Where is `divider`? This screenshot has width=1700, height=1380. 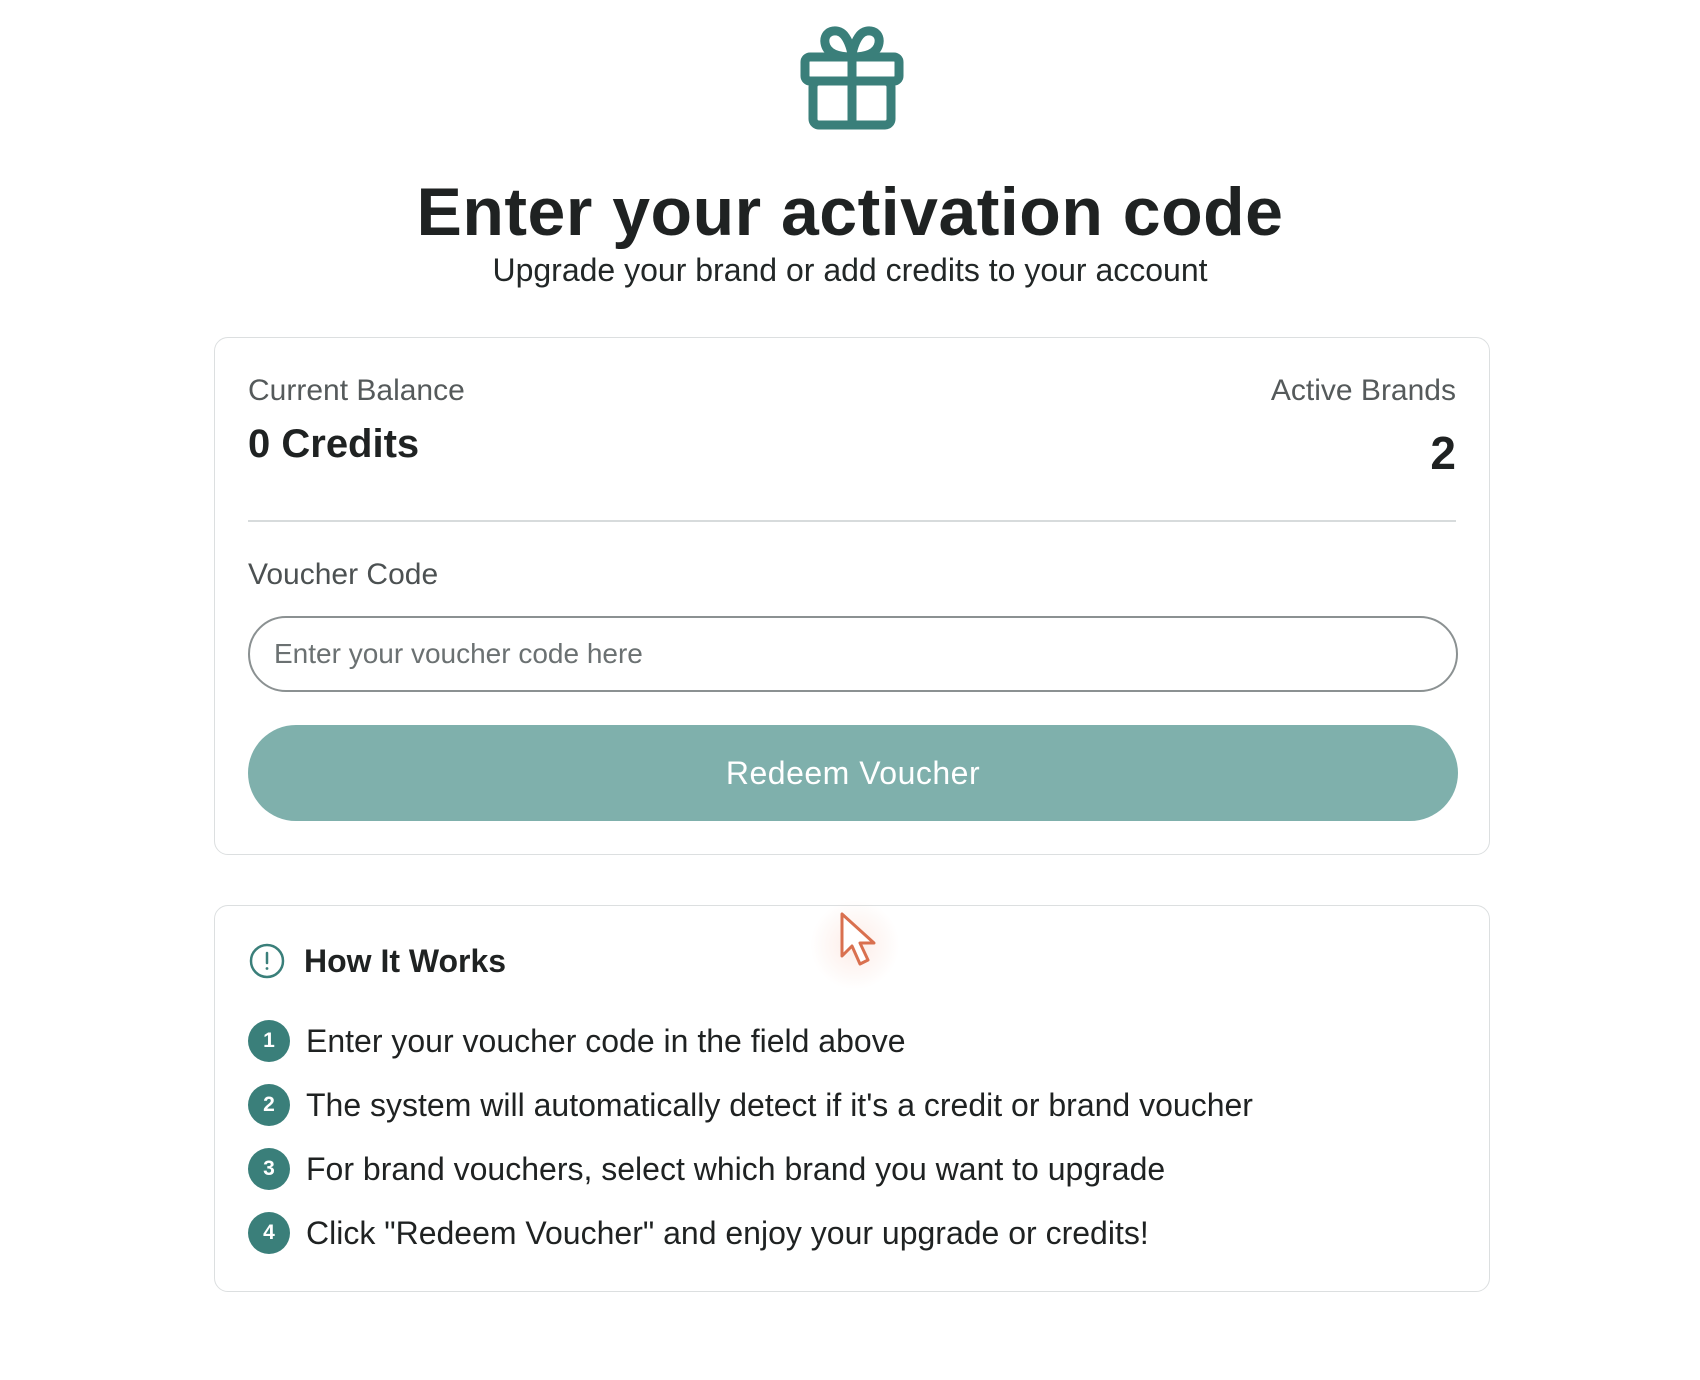
divider is located at coordinates (852, 521).